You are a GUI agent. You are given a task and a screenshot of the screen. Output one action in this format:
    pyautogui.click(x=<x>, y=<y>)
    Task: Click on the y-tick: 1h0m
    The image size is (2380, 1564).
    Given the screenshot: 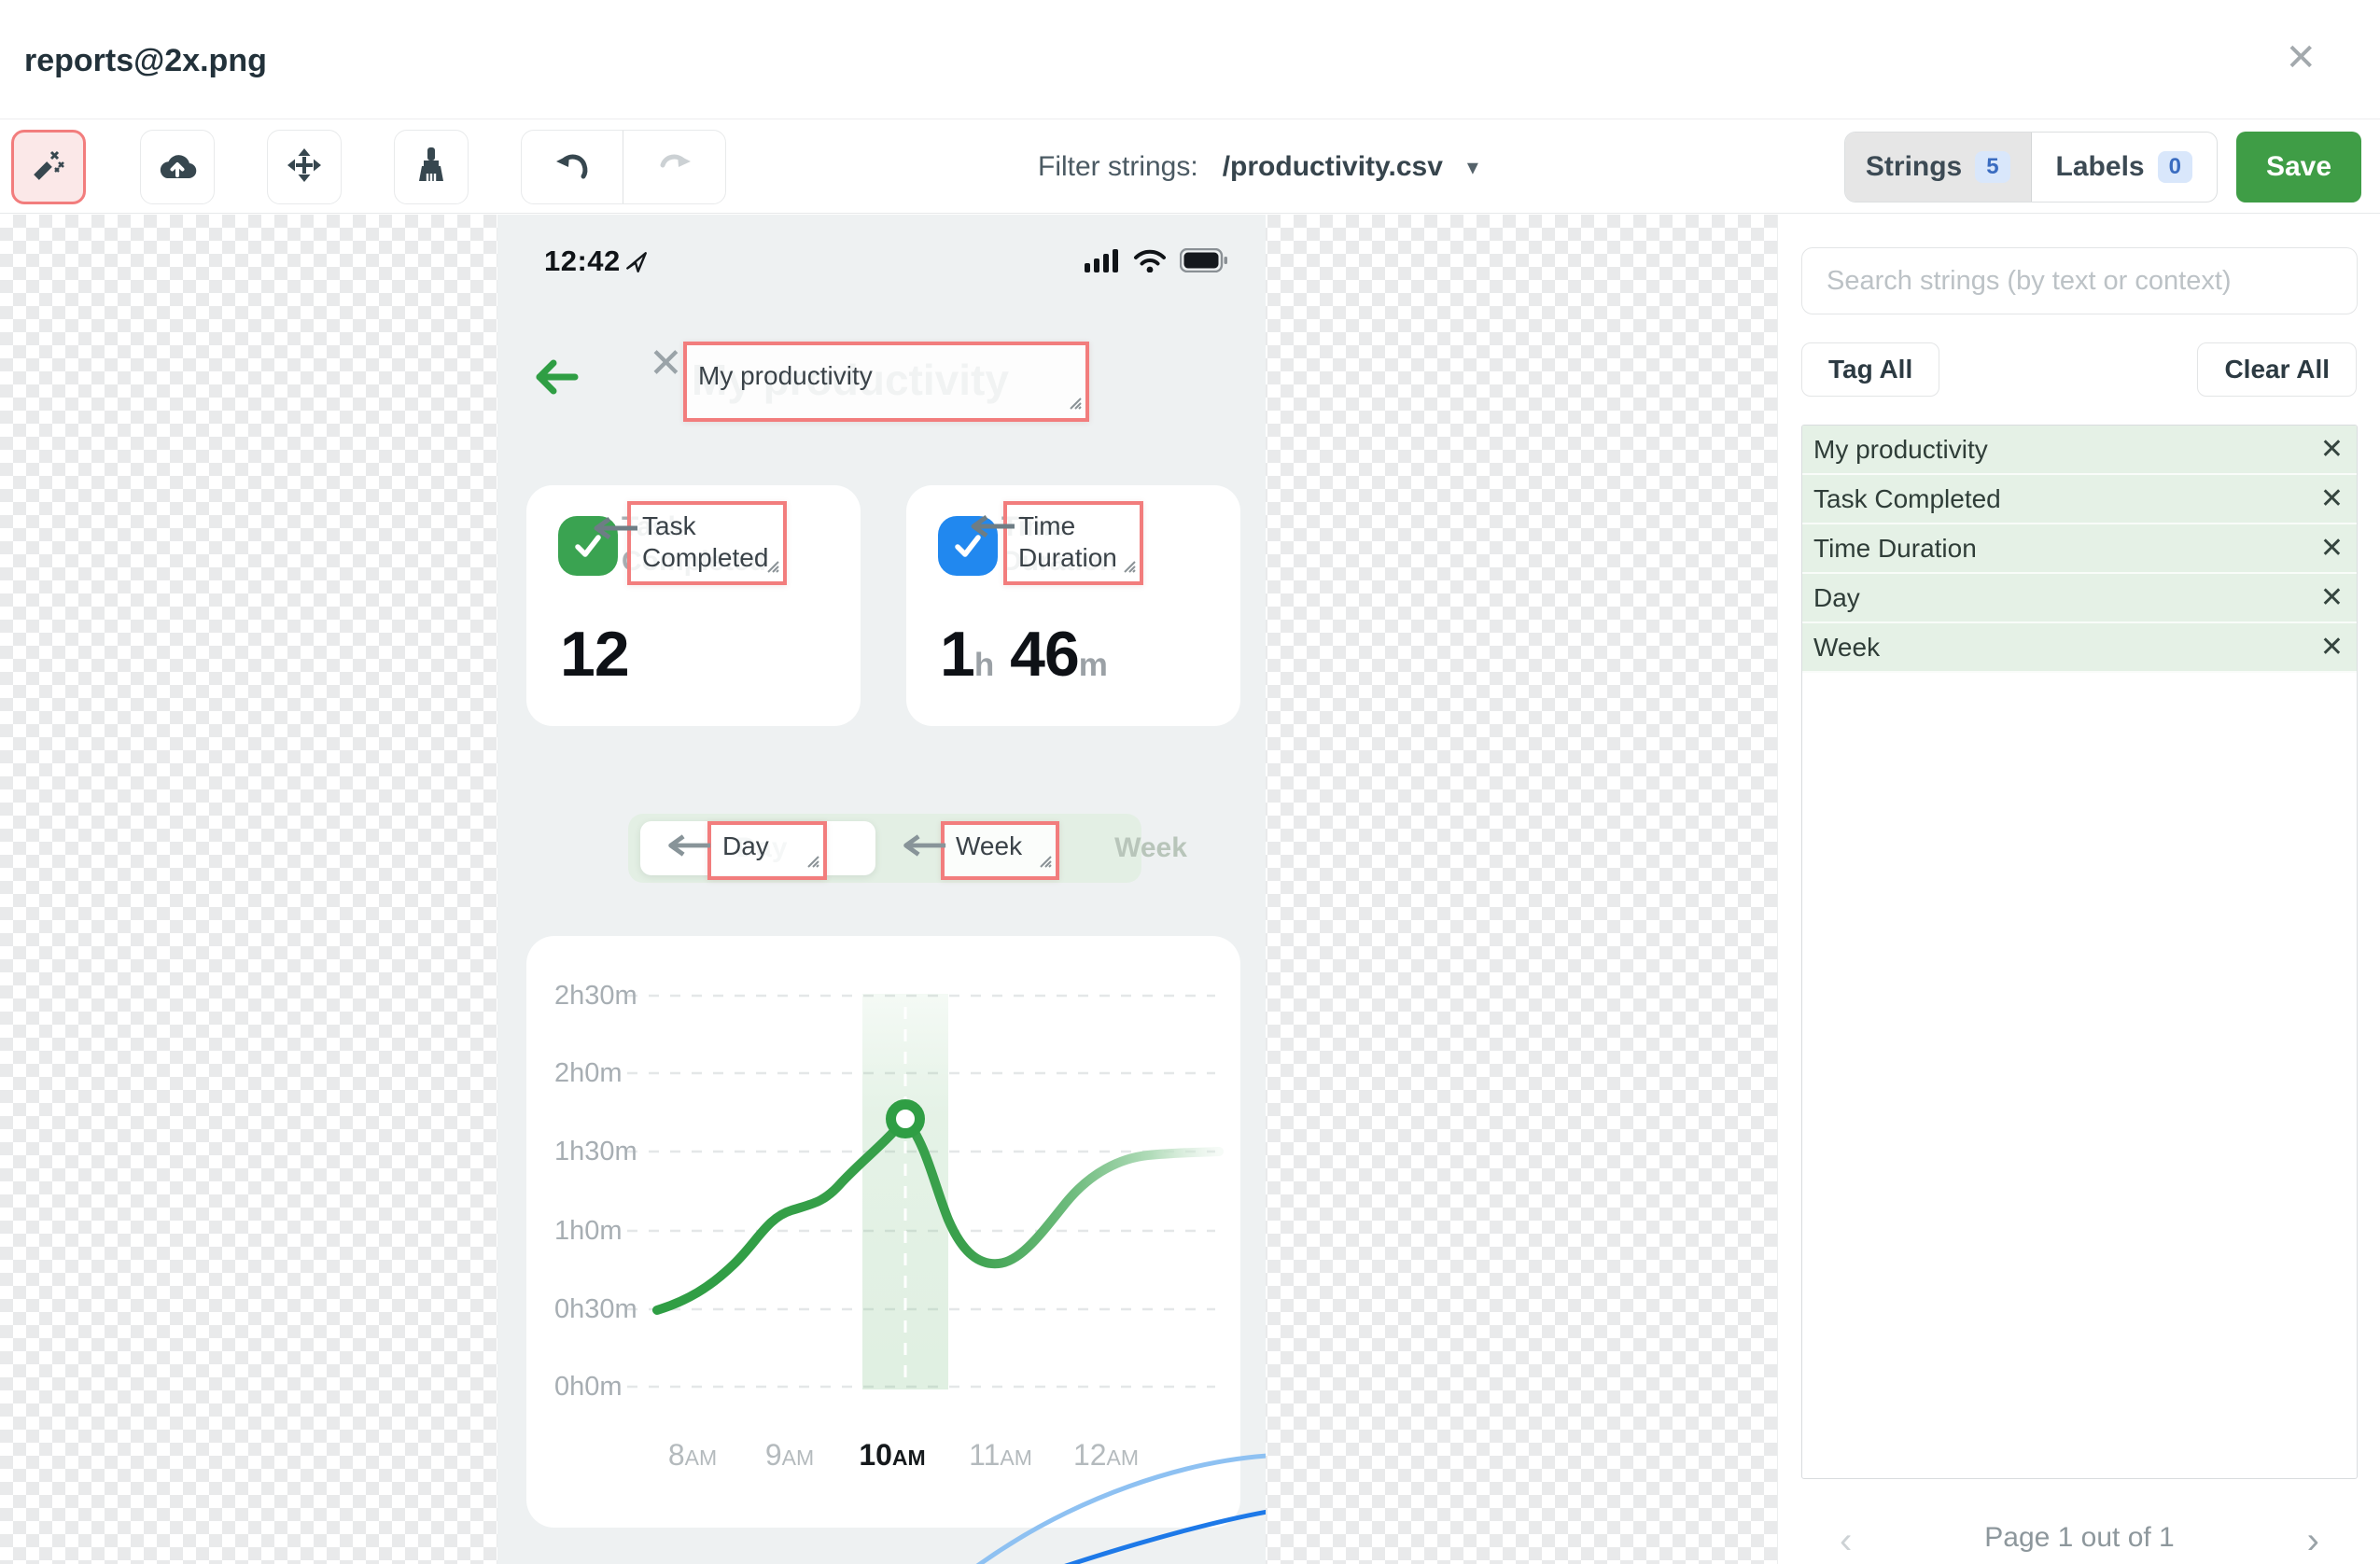 What is the action you would take?
    pyautogui.click(x=588, y=1231)
    